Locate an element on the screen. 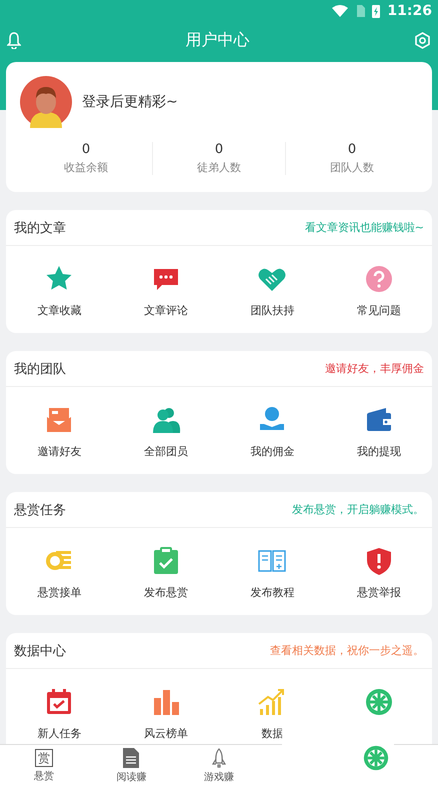  section-title: 我的团队 is located at coordinates (40, 369).